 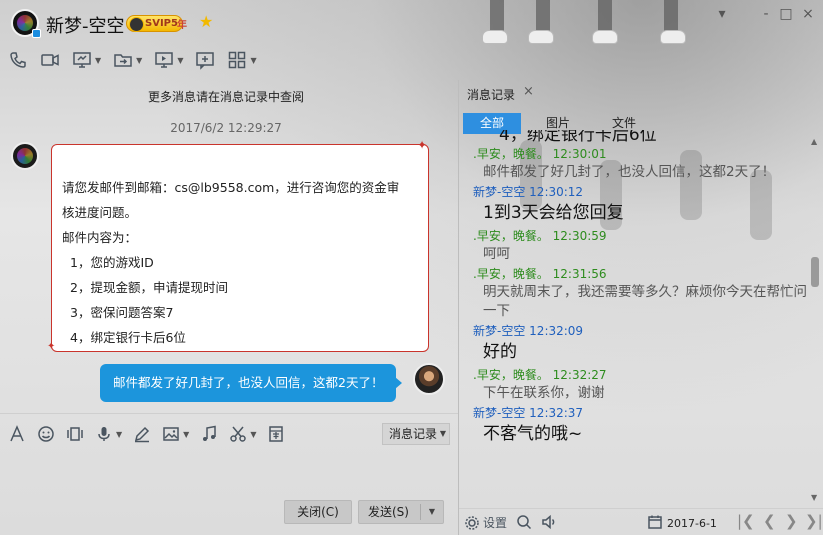 I want to click on scroll-up-icon: ▲, so click(x=814, y=141).